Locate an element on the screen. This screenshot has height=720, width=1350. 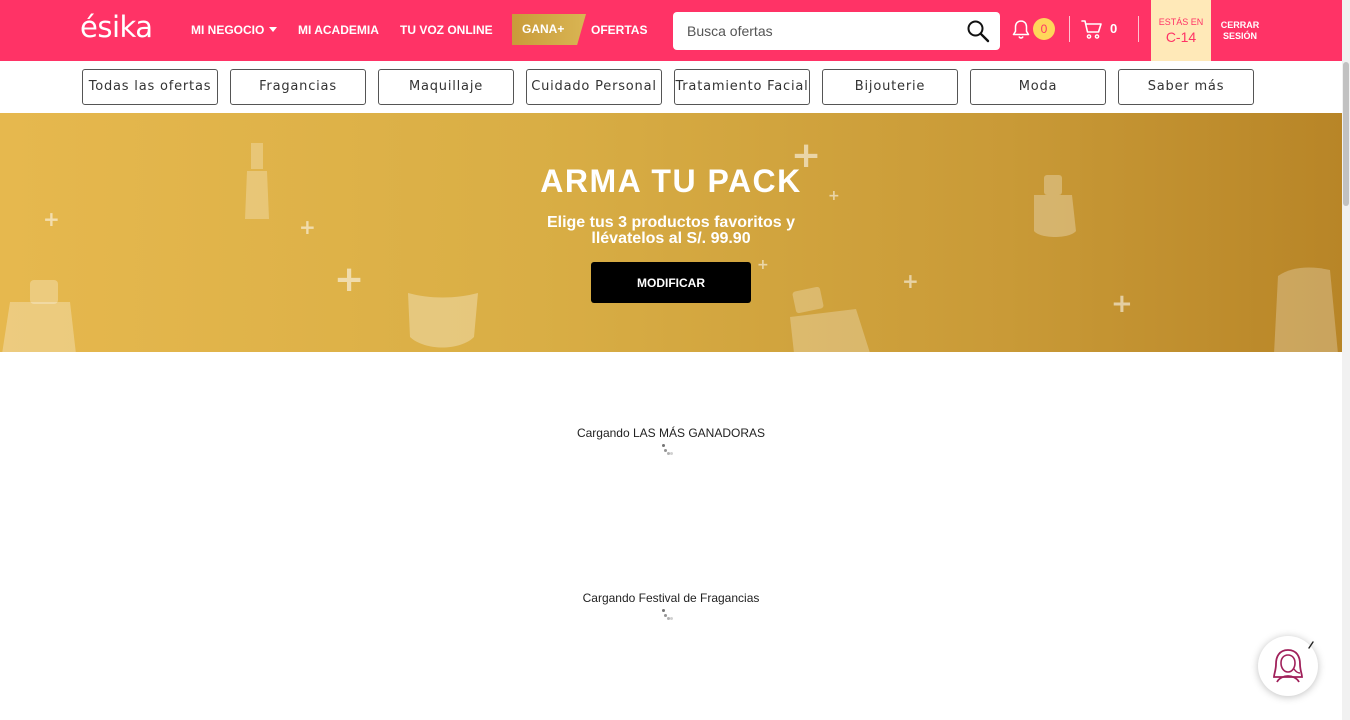
caret-down-icon is located at coordinates (273, 29).